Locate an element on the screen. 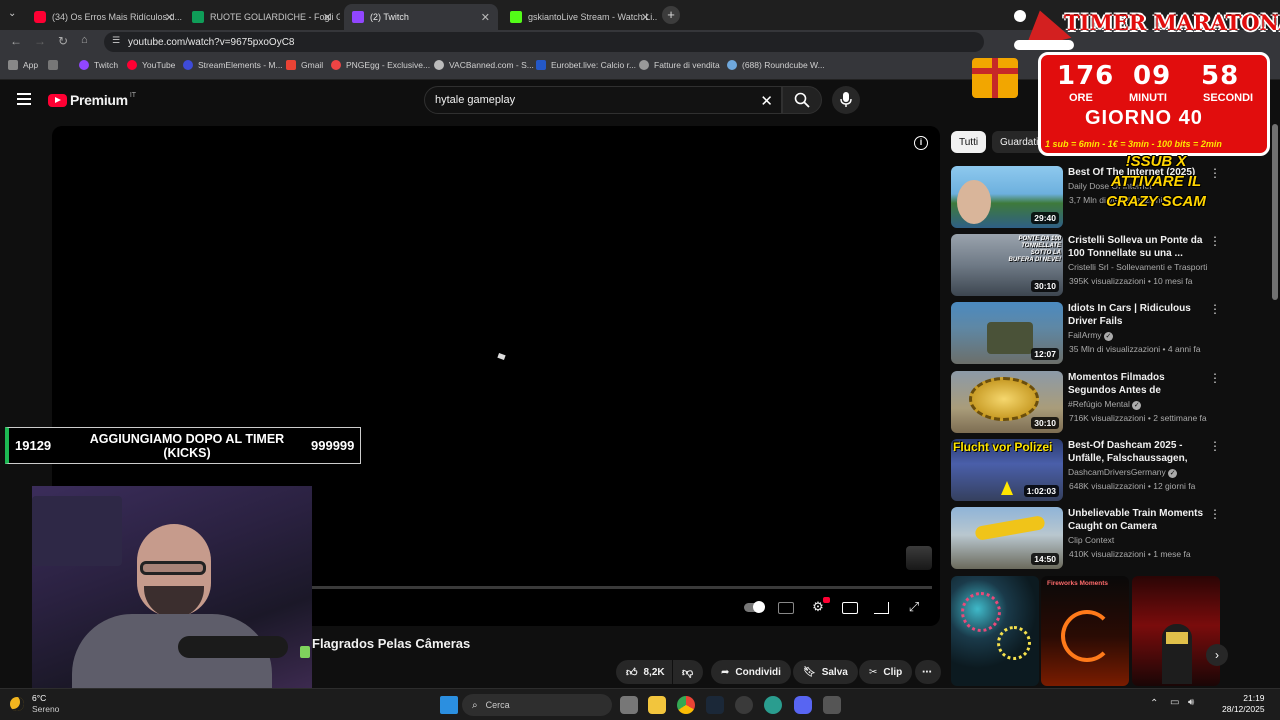 The image size is (1280, 720). video-thumbnail: 12:07 is located at coordinates (1007, 333).